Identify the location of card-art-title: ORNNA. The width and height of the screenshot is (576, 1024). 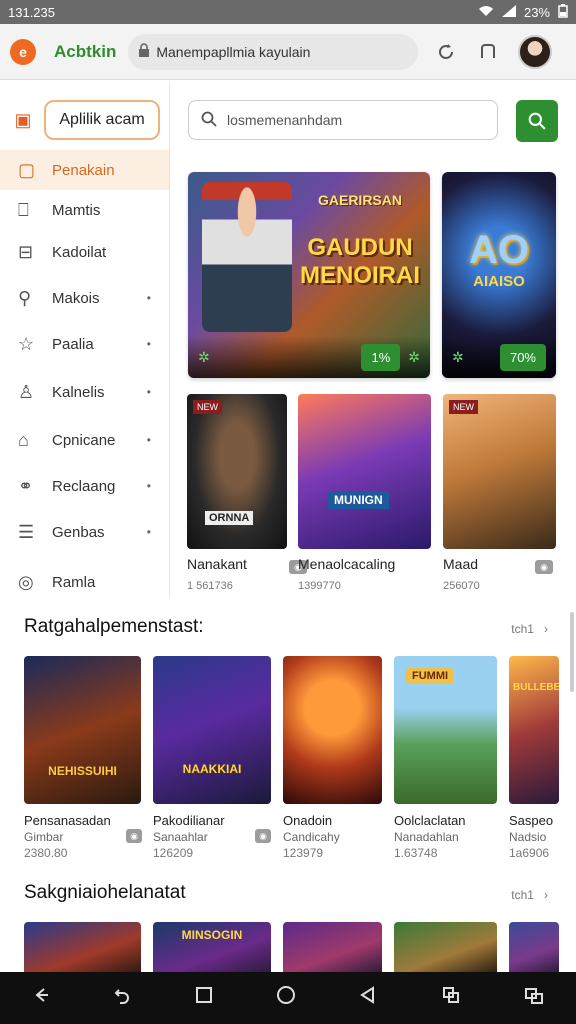
(229, 518).